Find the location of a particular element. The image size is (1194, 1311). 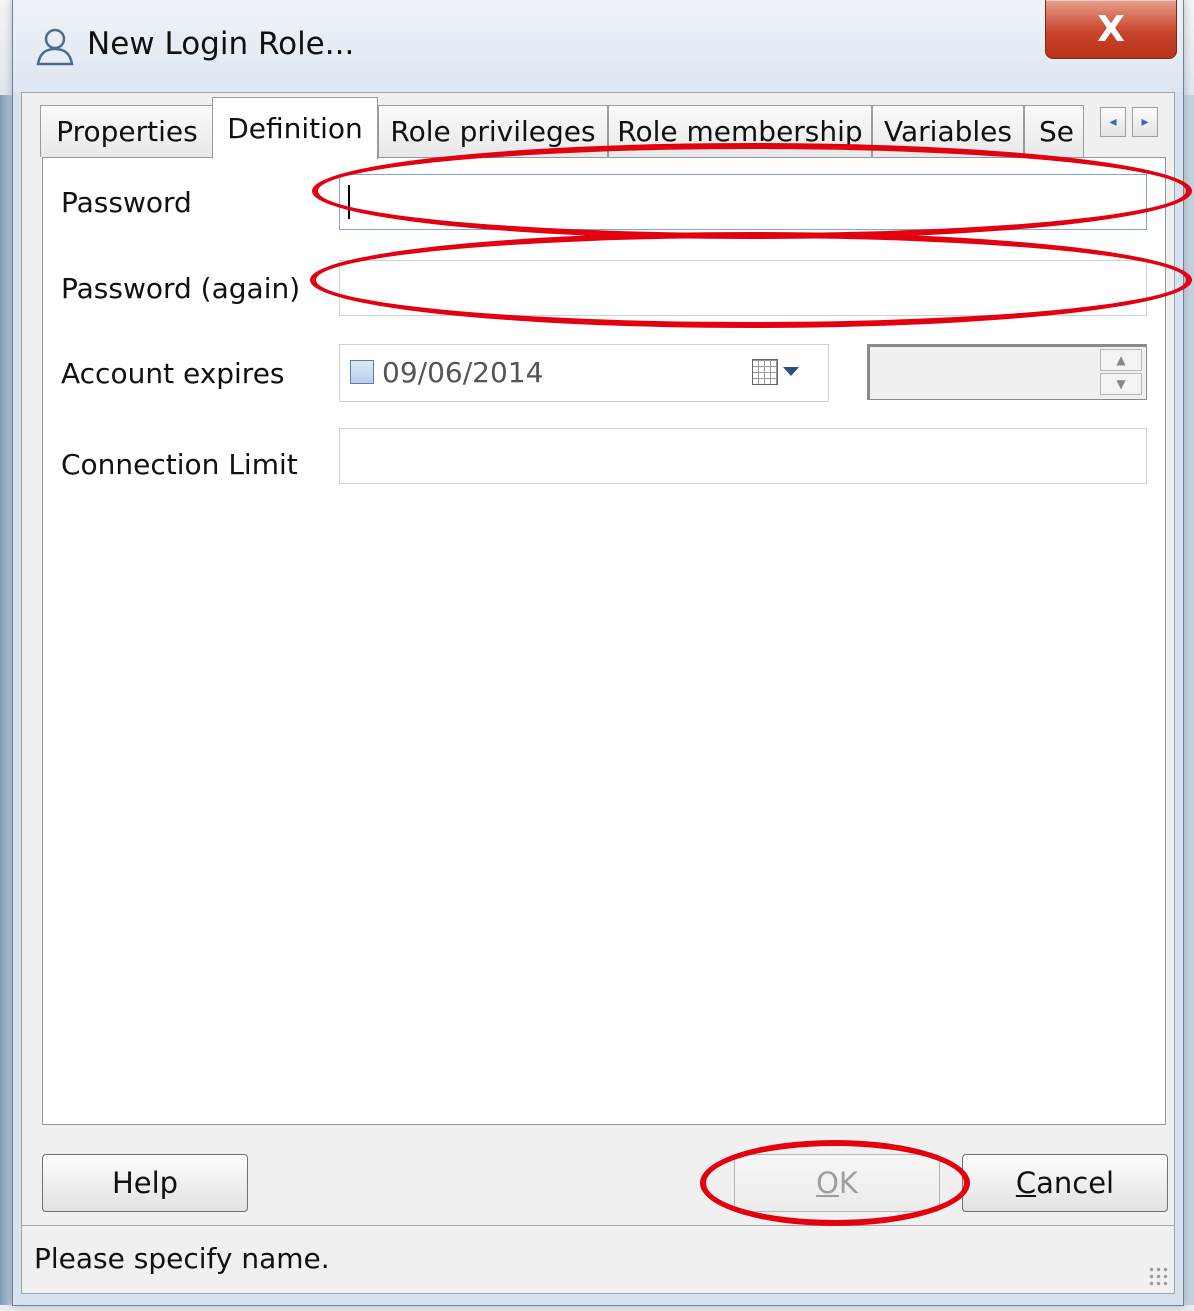

password-again-field is located at coordinates (743, 288).